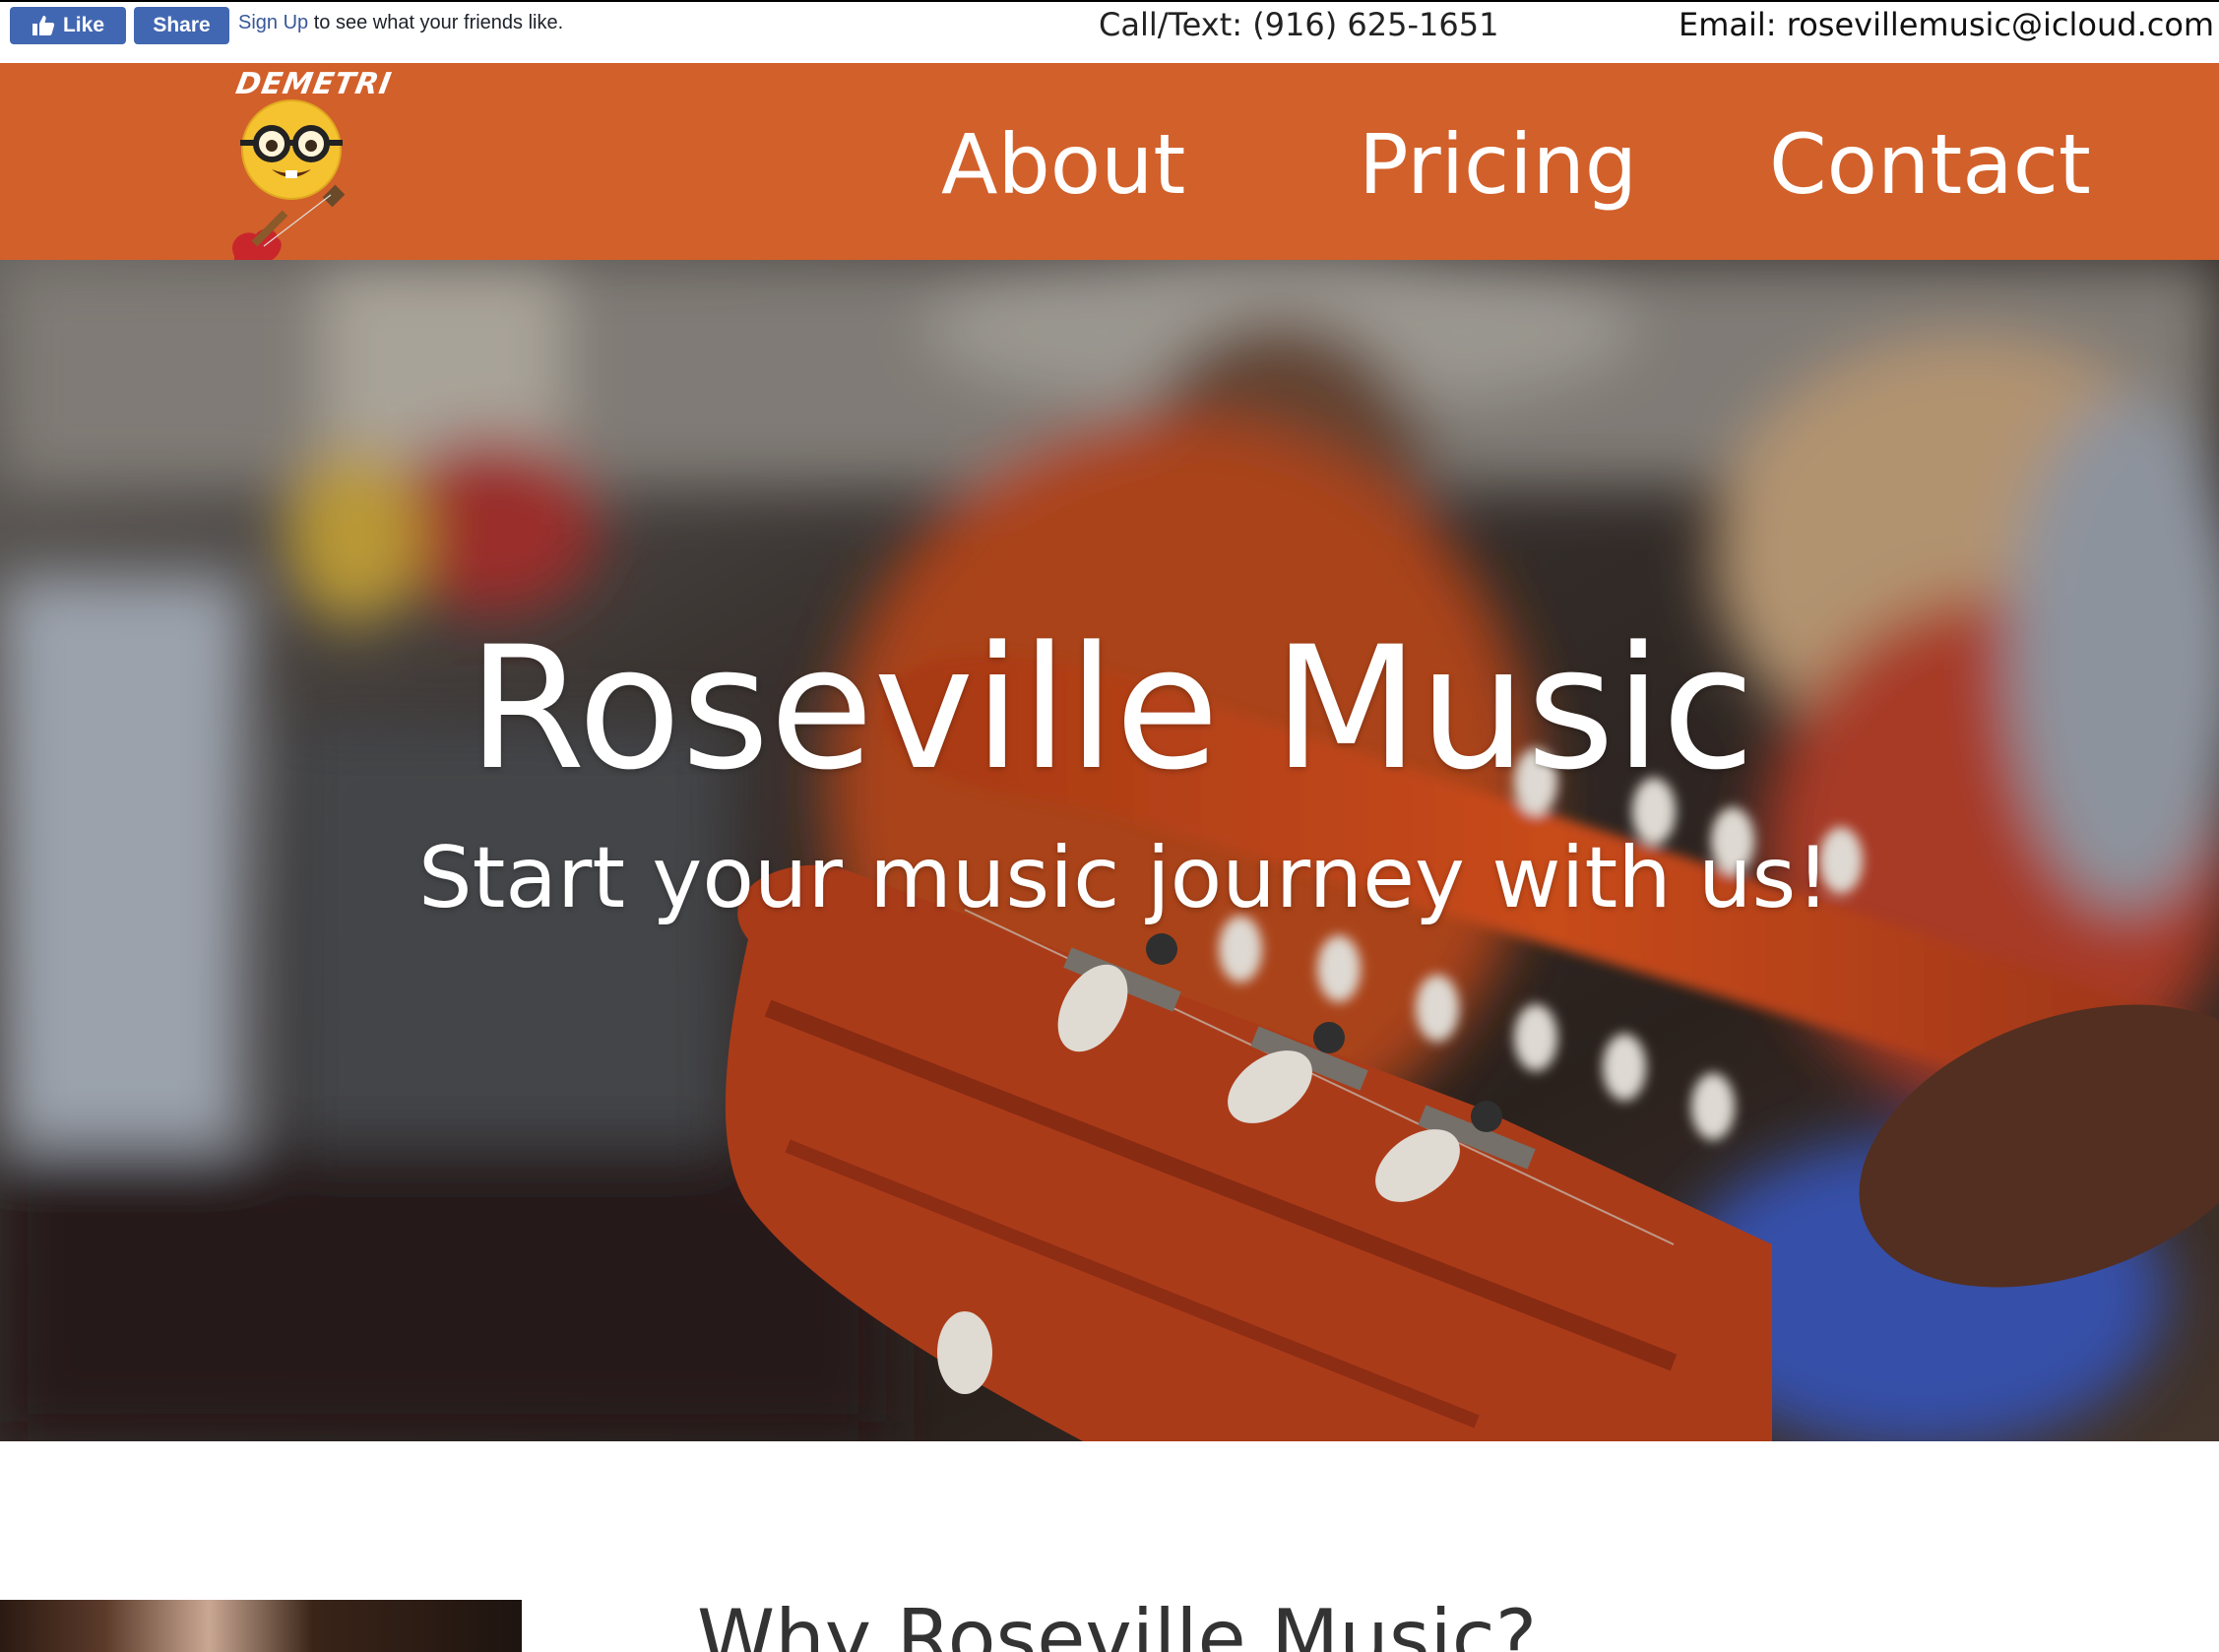 This screenshot has width=2219, height=1652. Describe the element at coordinates (83, 25) in the screenshot. I see `facebook-like-label: Like` at that location.